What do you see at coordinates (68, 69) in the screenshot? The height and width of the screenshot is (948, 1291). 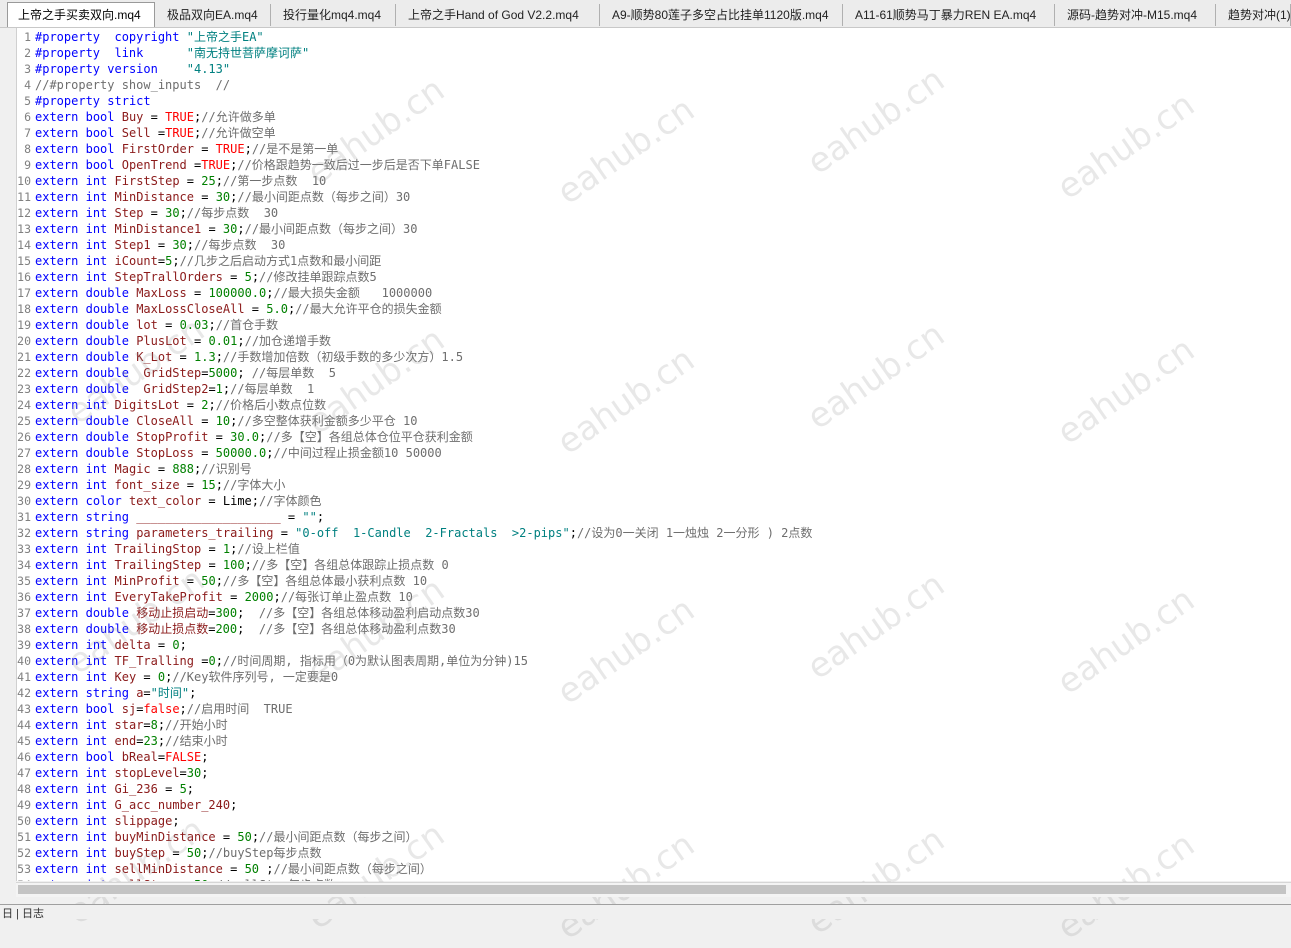 I see `token-kw: #property` at bounding box center [68, 69].